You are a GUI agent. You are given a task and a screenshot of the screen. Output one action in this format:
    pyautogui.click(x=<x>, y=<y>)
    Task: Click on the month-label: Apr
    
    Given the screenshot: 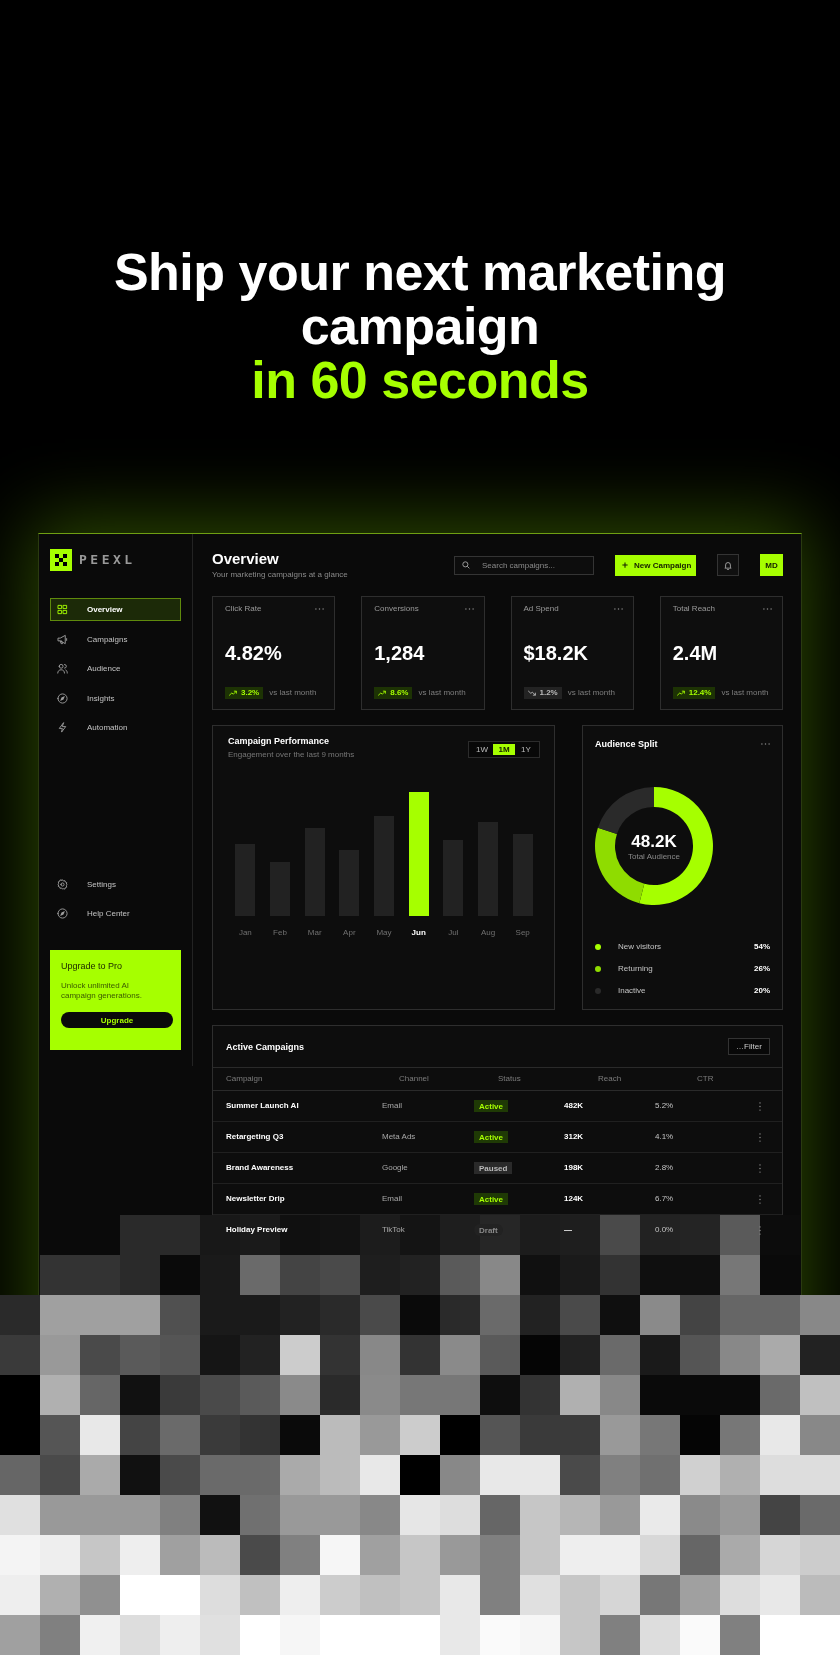 What is the action you would take?
    pyautogui.click(x=349, y=933)
    